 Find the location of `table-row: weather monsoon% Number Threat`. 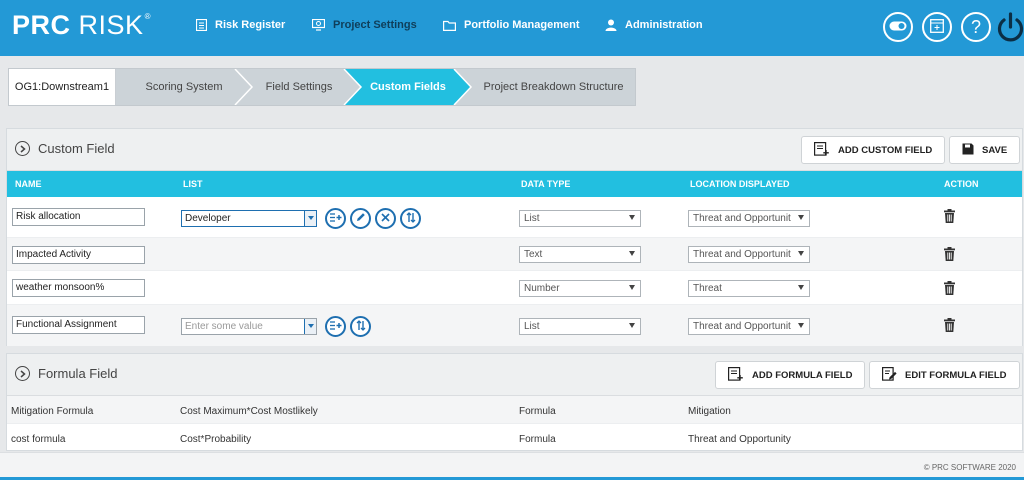

table-row: weather monsoon% Number Threat is located at coordinates (514, 288).